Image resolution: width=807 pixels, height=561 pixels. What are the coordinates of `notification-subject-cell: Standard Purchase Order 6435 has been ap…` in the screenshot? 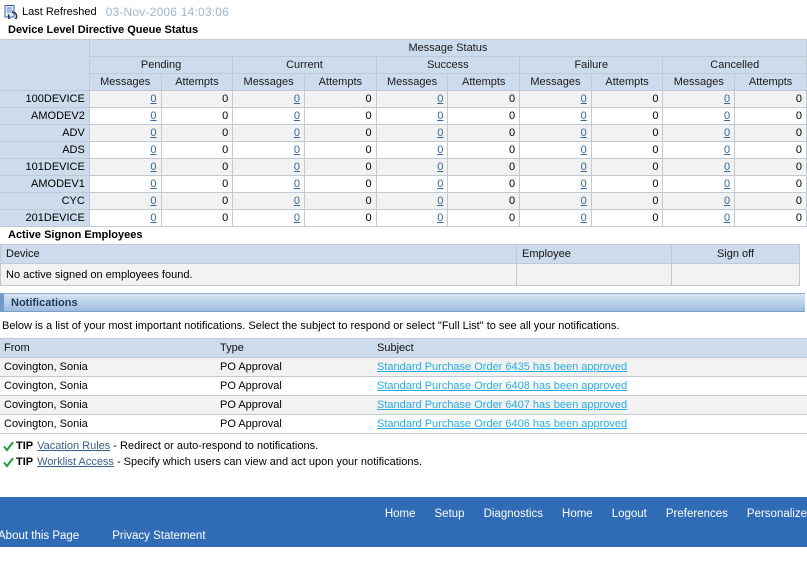 It's located at (590, 367).